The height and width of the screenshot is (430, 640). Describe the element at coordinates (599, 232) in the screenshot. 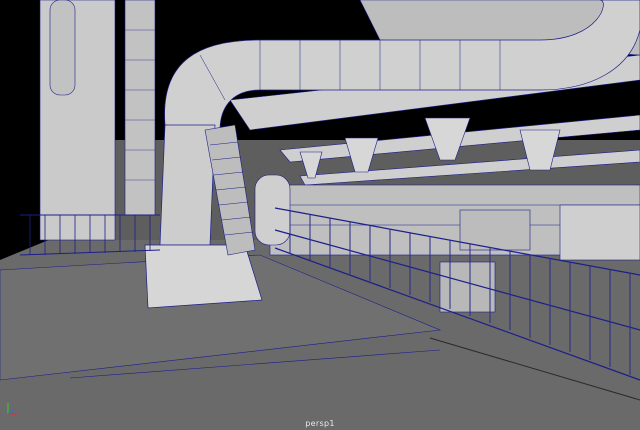

I see `crate-stack` at that location.